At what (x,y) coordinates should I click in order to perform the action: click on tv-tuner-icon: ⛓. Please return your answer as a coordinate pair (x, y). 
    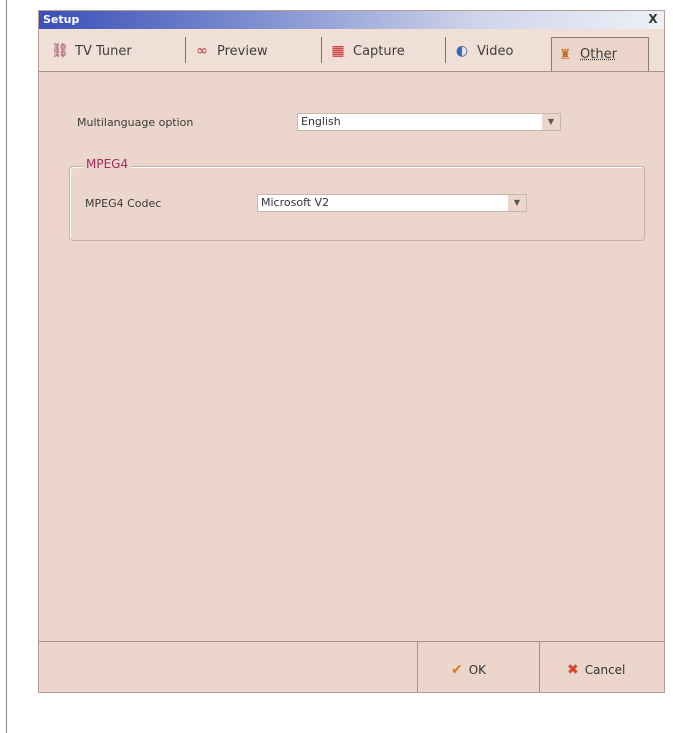
    Looking at the image, I should click on (60, 51).